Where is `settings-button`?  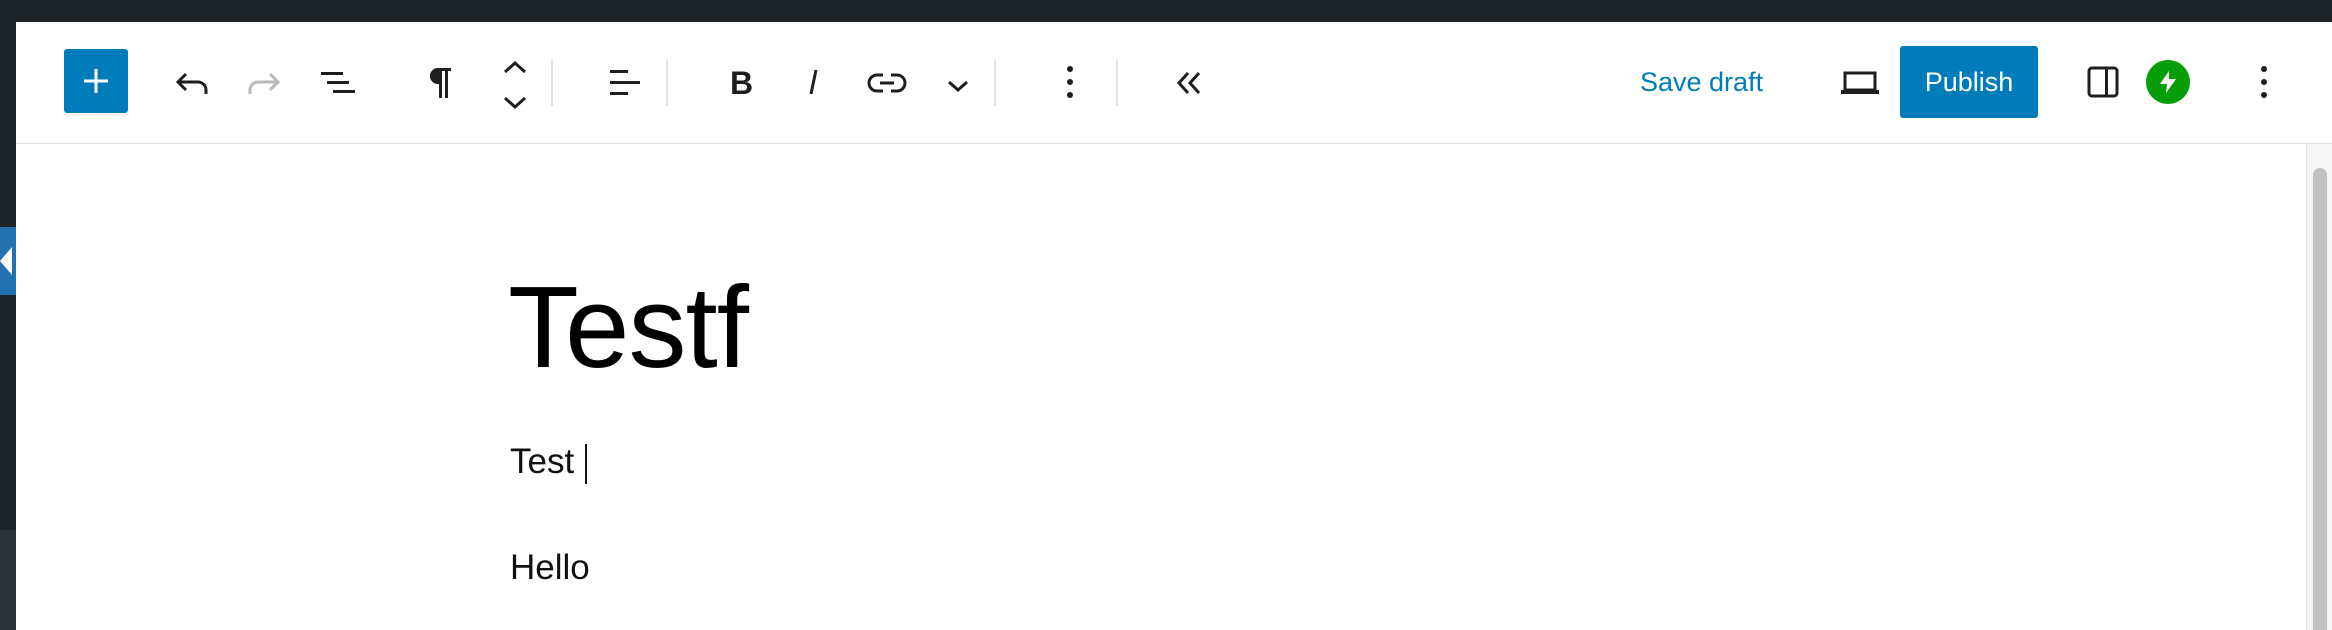
settings-button is located at coordinates (2103, 82).